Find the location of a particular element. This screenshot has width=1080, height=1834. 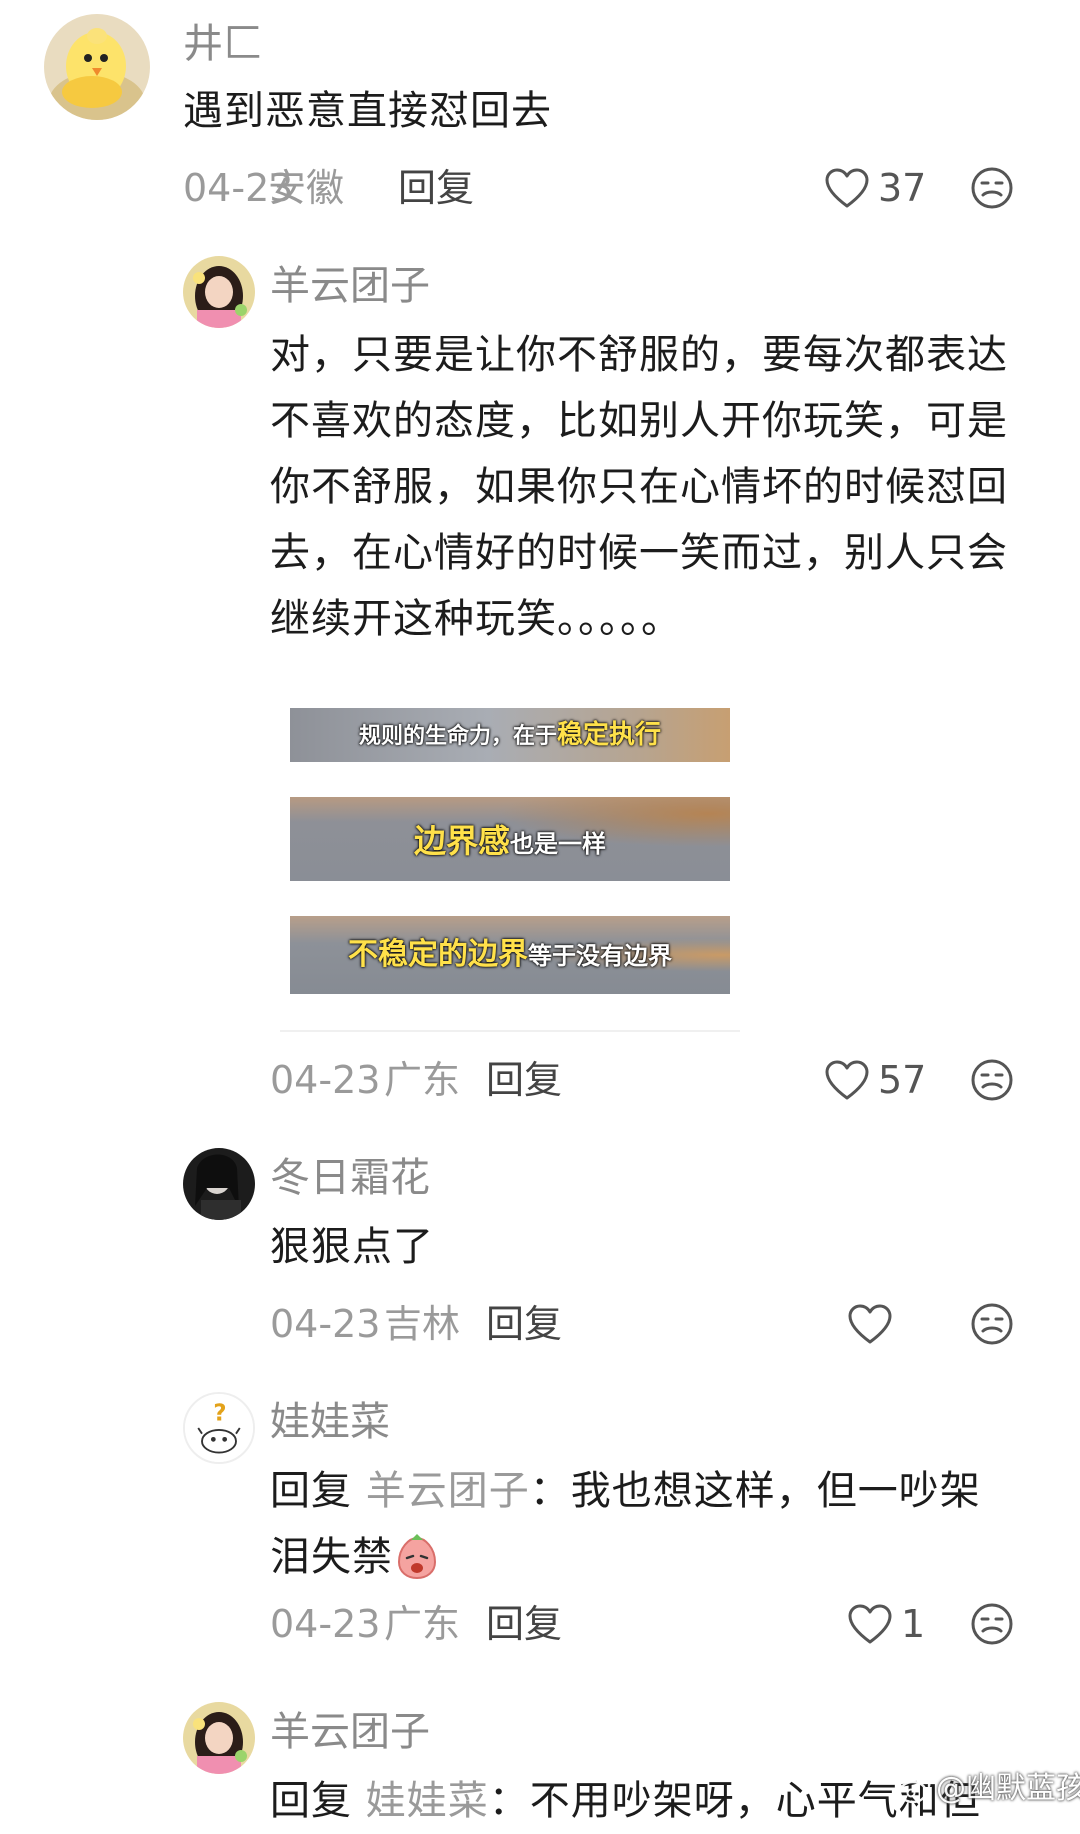

comment-text-line: 继续开这种玩笑。。。。。 is located at coordinates (476, 619).